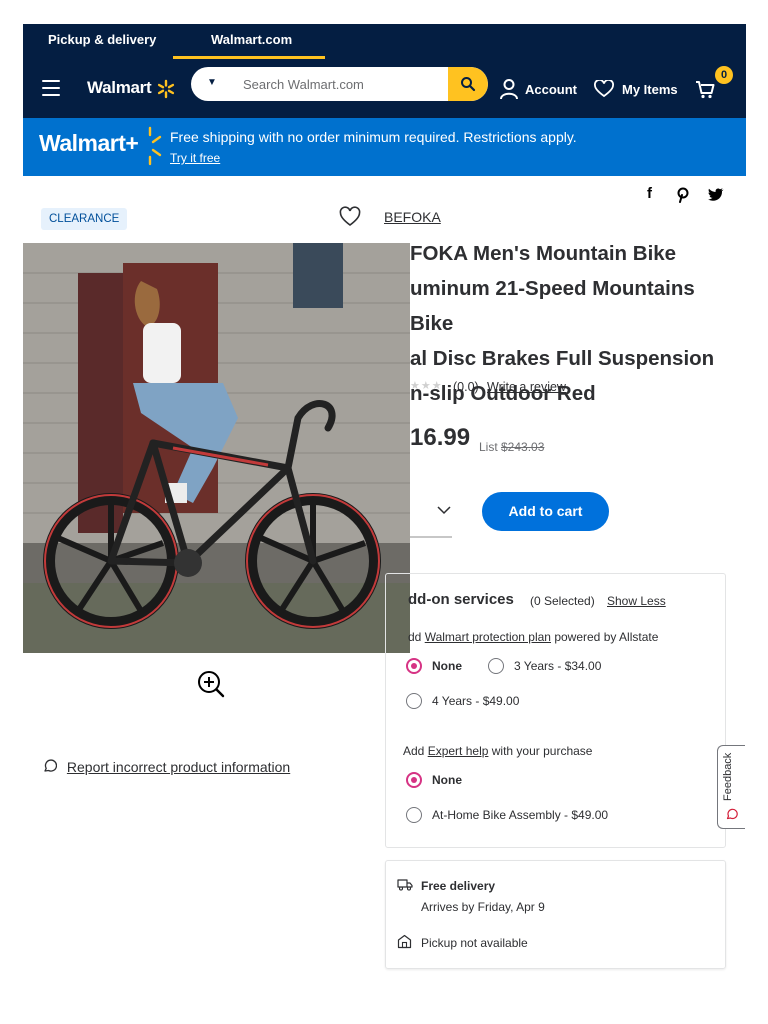  I want to click on cart-button, so click(705, 89).